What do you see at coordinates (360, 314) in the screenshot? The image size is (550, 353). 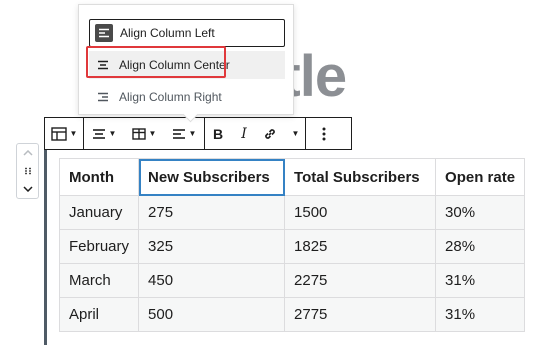 I see `table-cell: 2775` at bounding box center [360, 314].